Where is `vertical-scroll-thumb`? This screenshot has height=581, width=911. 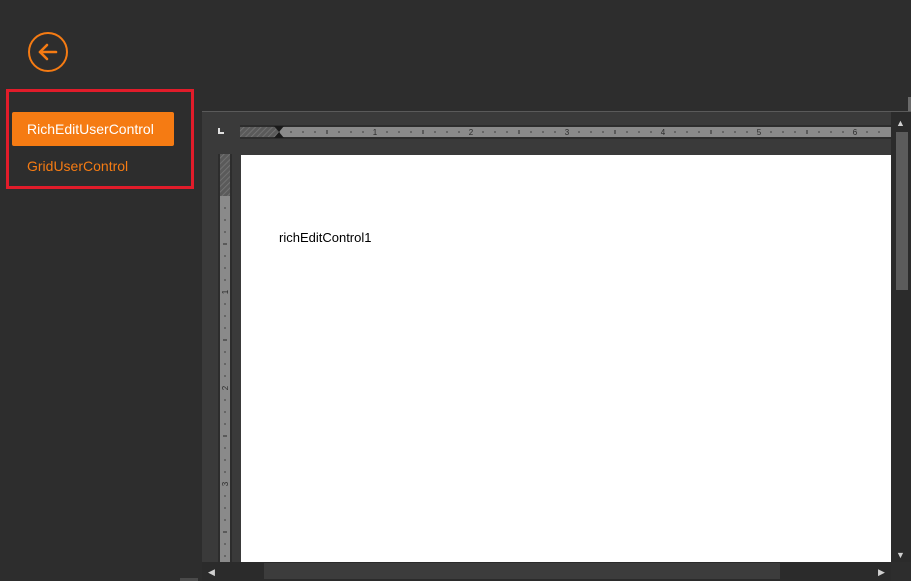 vertical-scroll-thumb is located at coordinates (902, 211).